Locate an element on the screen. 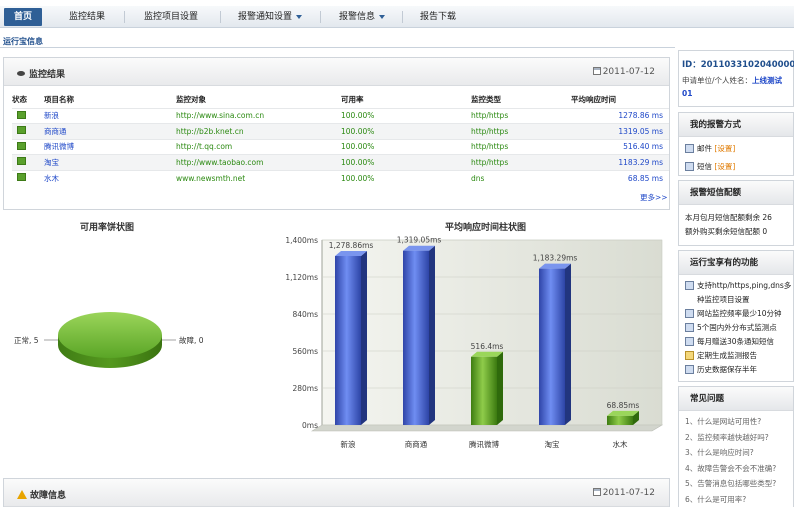 The height and width of the screenshot is (507, 794). x-tick-label: 水木 is located at coordinates (620, 444).